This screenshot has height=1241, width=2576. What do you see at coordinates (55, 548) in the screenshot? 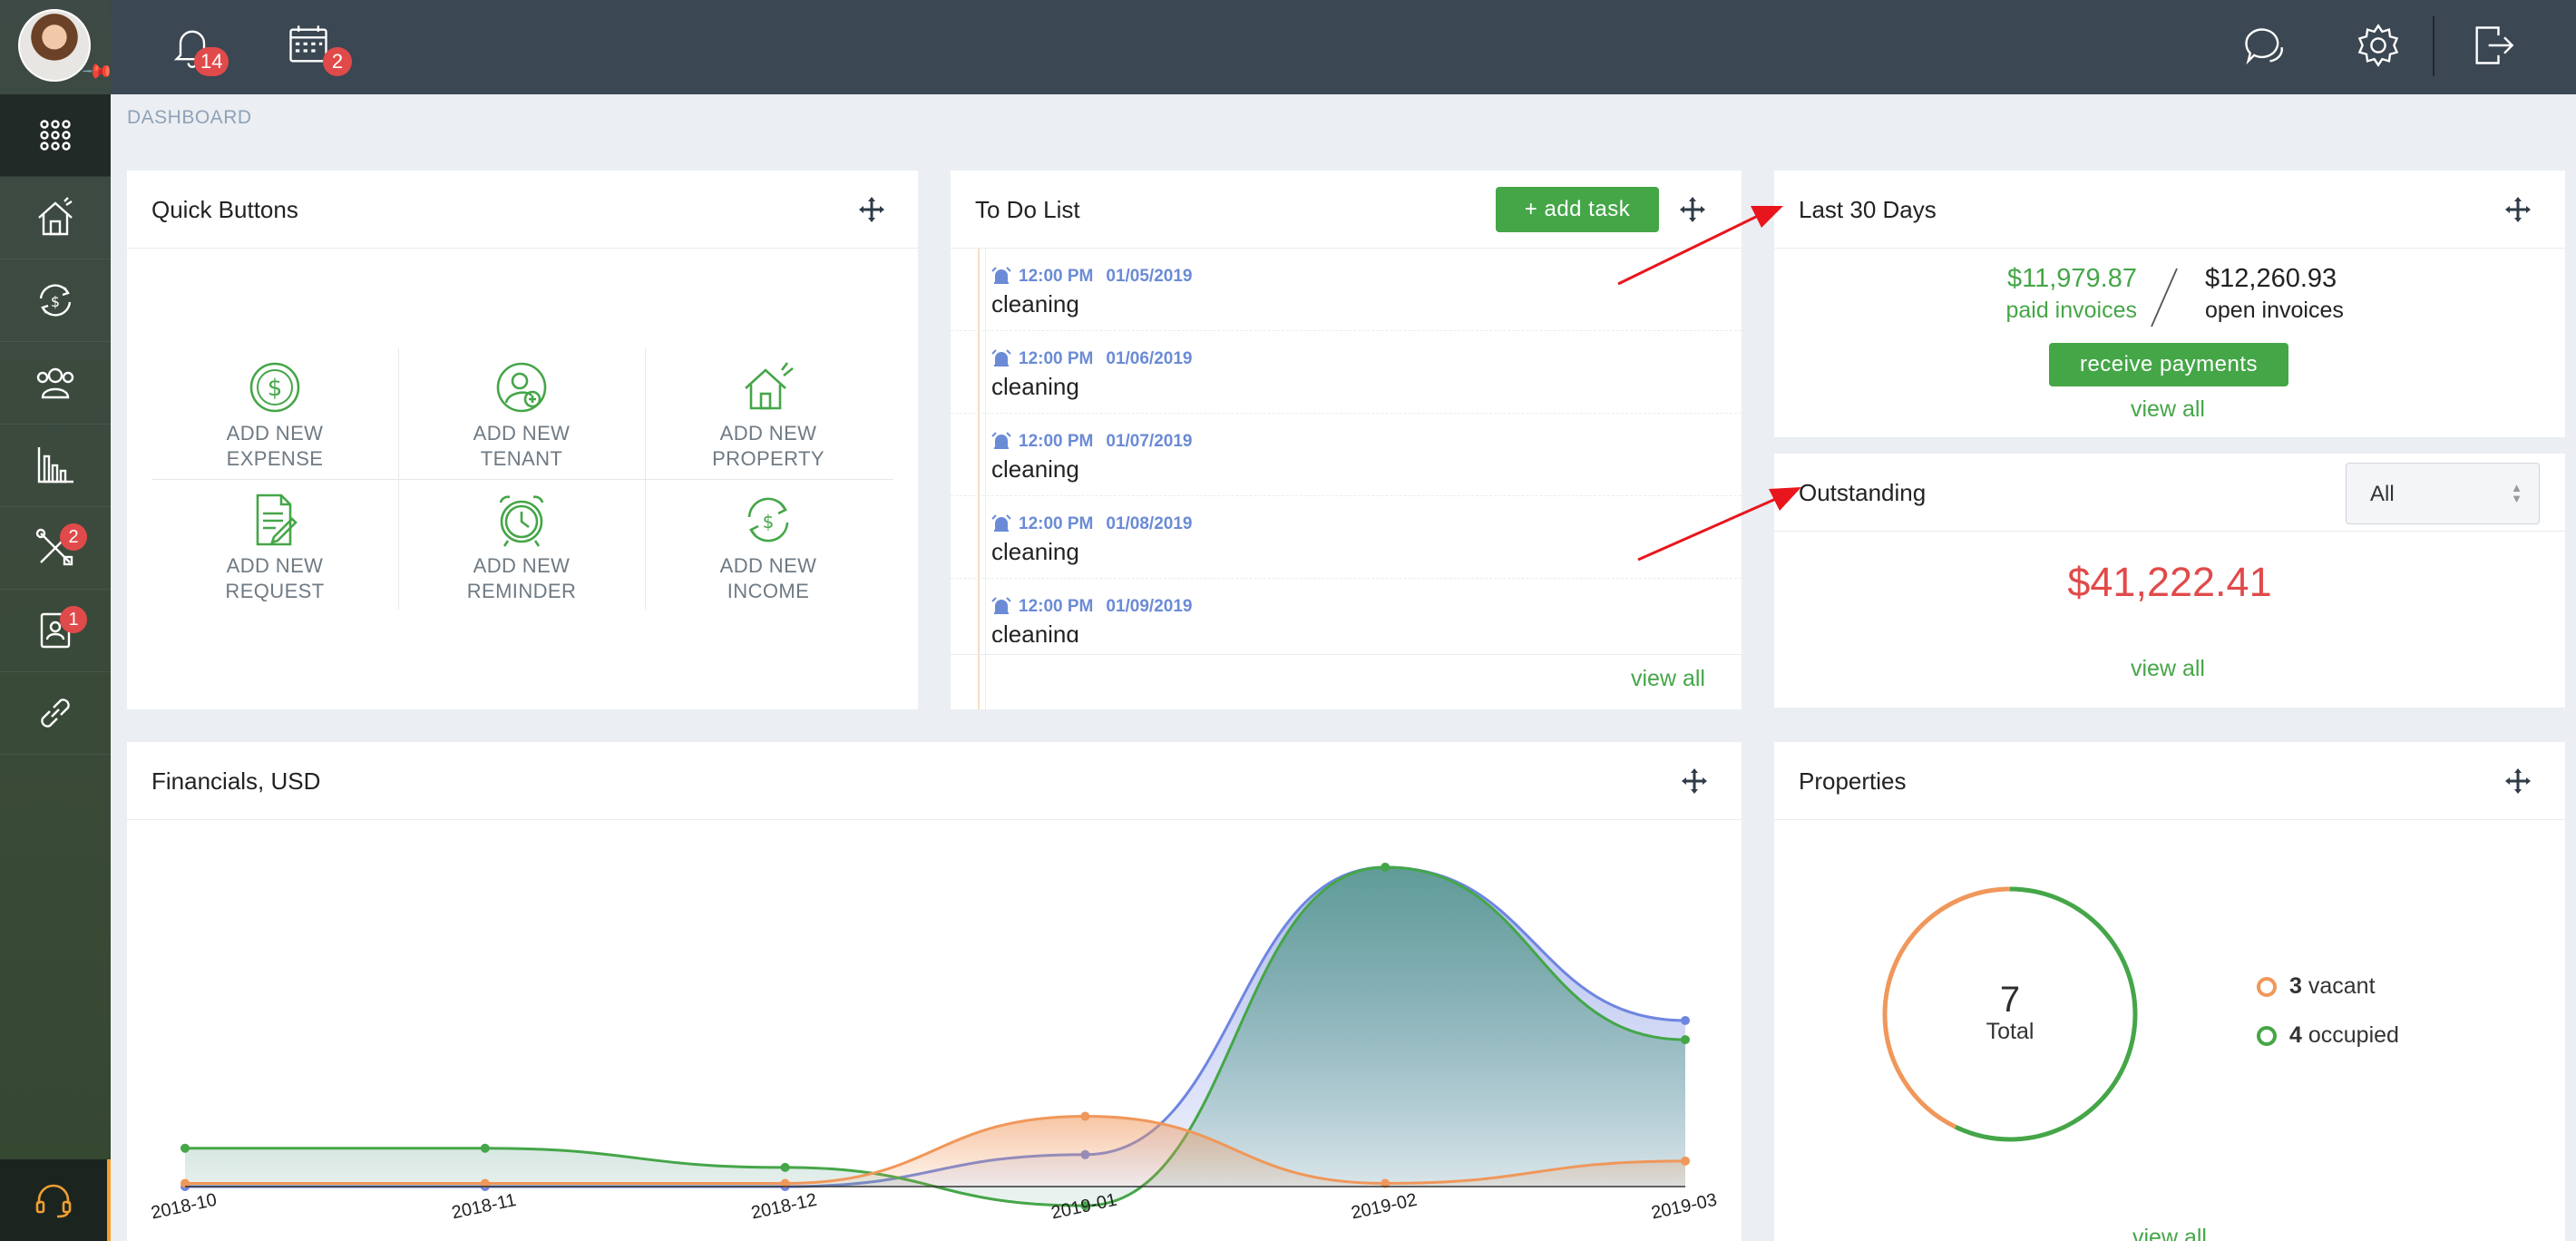
I see `sidebar-item-maintenance: 2` at bounding box center [55, 548].